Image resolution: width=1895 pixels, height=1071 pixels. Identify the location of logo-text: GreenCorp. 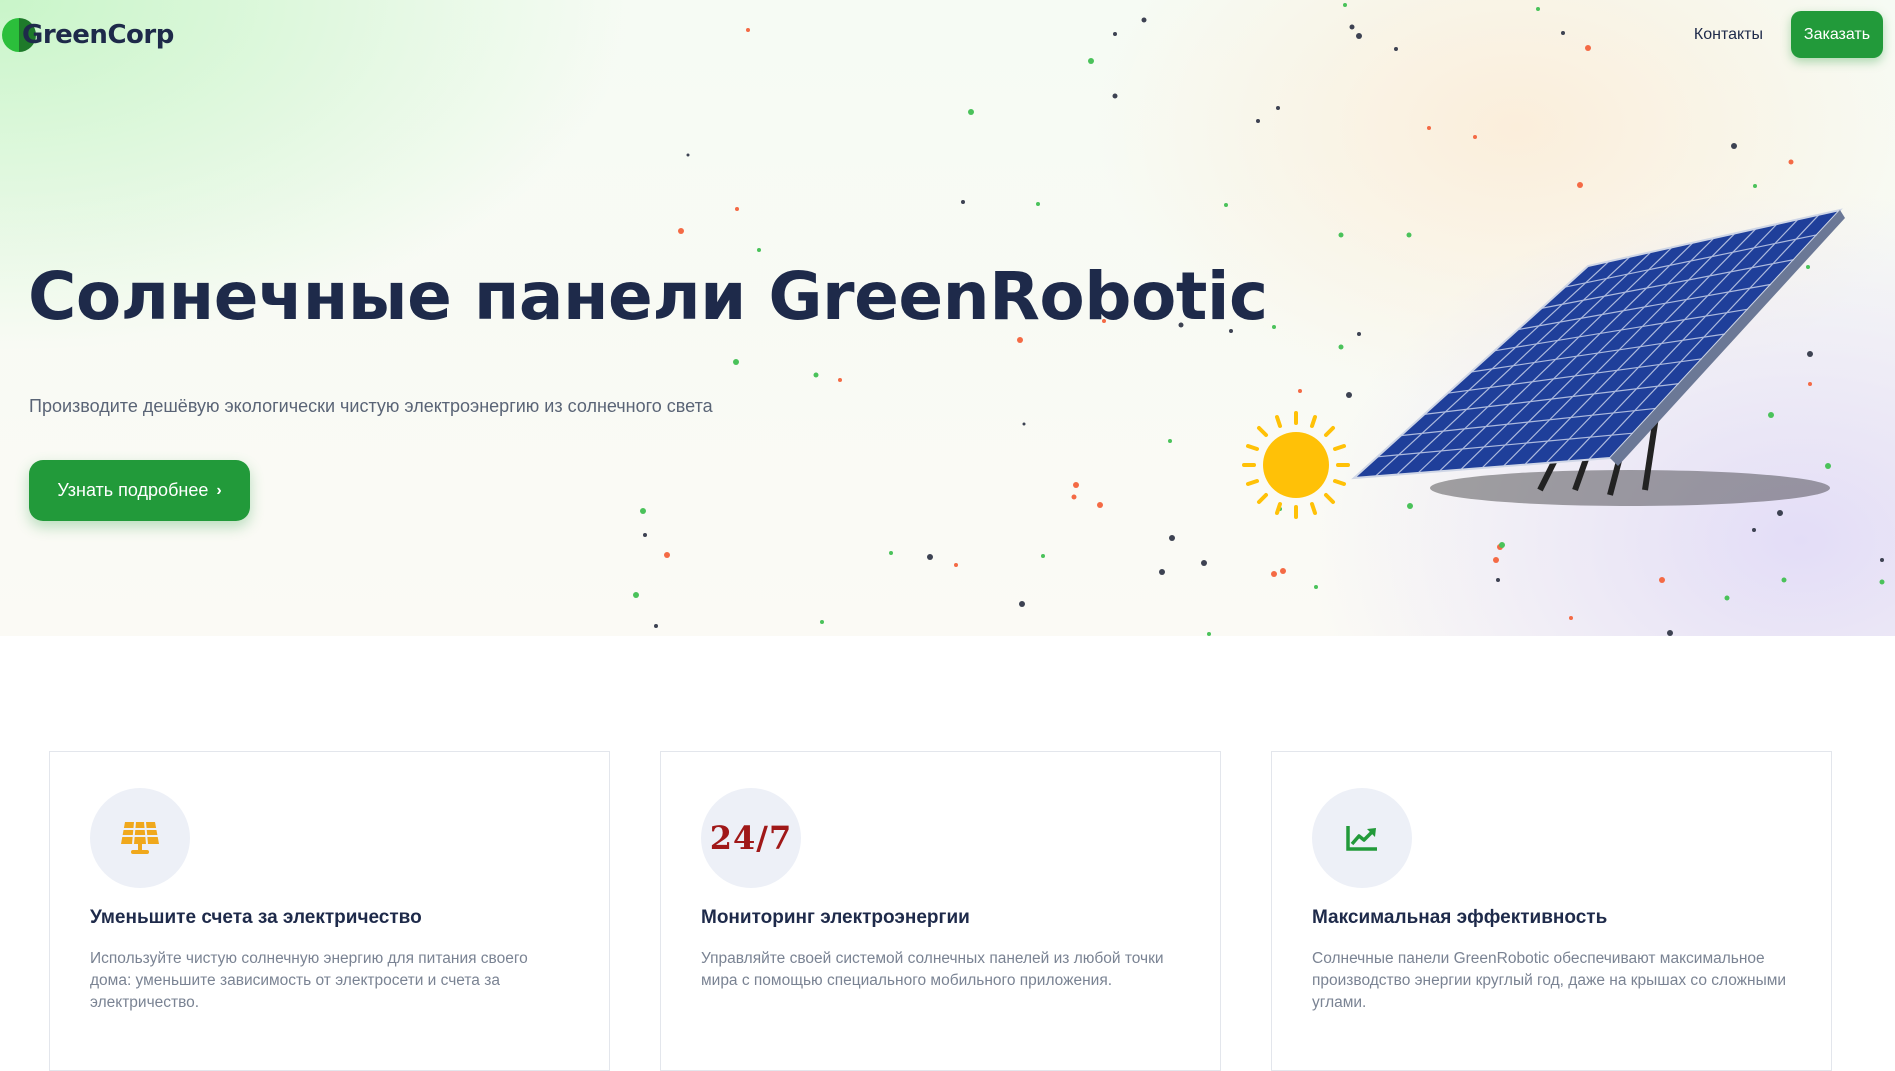
(98, 35).